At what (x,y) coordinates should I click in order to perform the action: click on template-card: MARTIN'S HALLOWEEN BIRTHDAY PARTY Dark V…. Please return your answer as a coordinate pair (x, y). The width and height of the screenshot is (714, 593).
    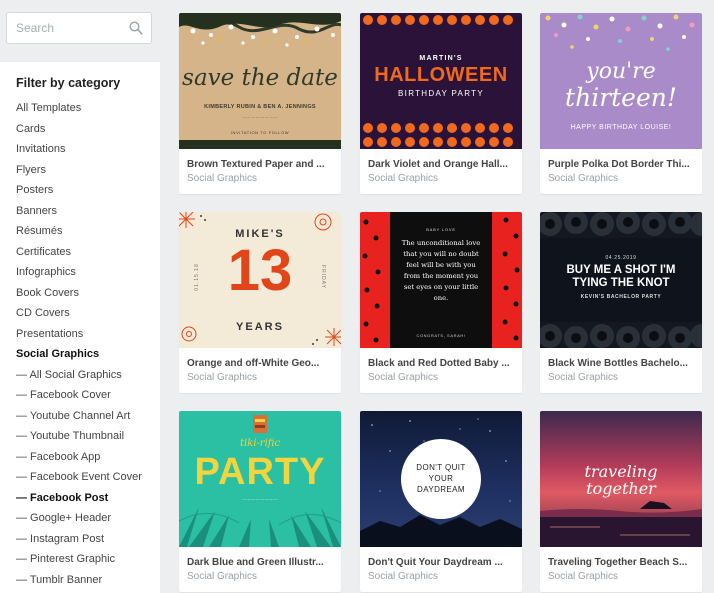
    Looking at the image, I should click on (441, 103).